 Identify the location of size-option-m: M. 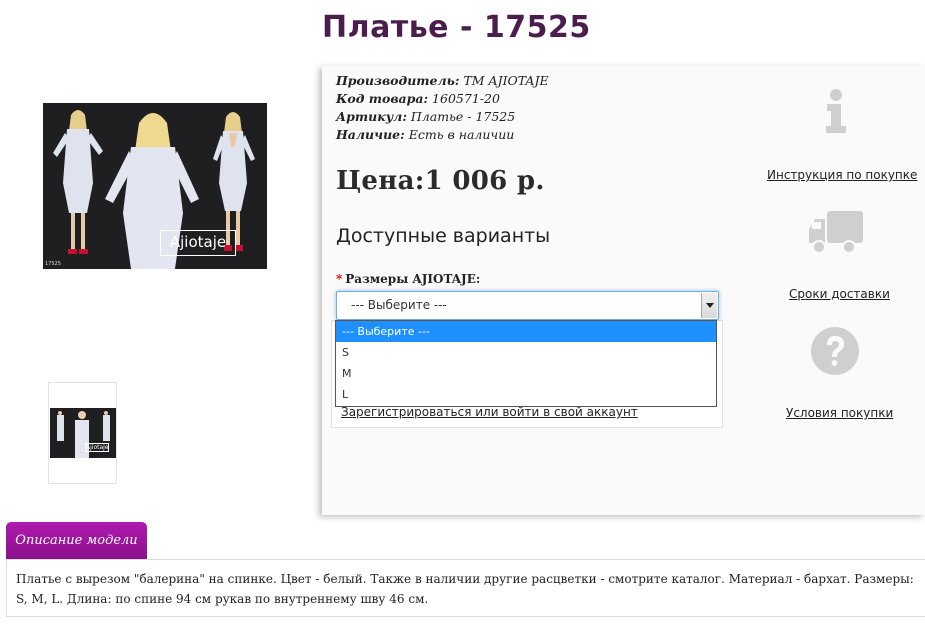
(526, 373).